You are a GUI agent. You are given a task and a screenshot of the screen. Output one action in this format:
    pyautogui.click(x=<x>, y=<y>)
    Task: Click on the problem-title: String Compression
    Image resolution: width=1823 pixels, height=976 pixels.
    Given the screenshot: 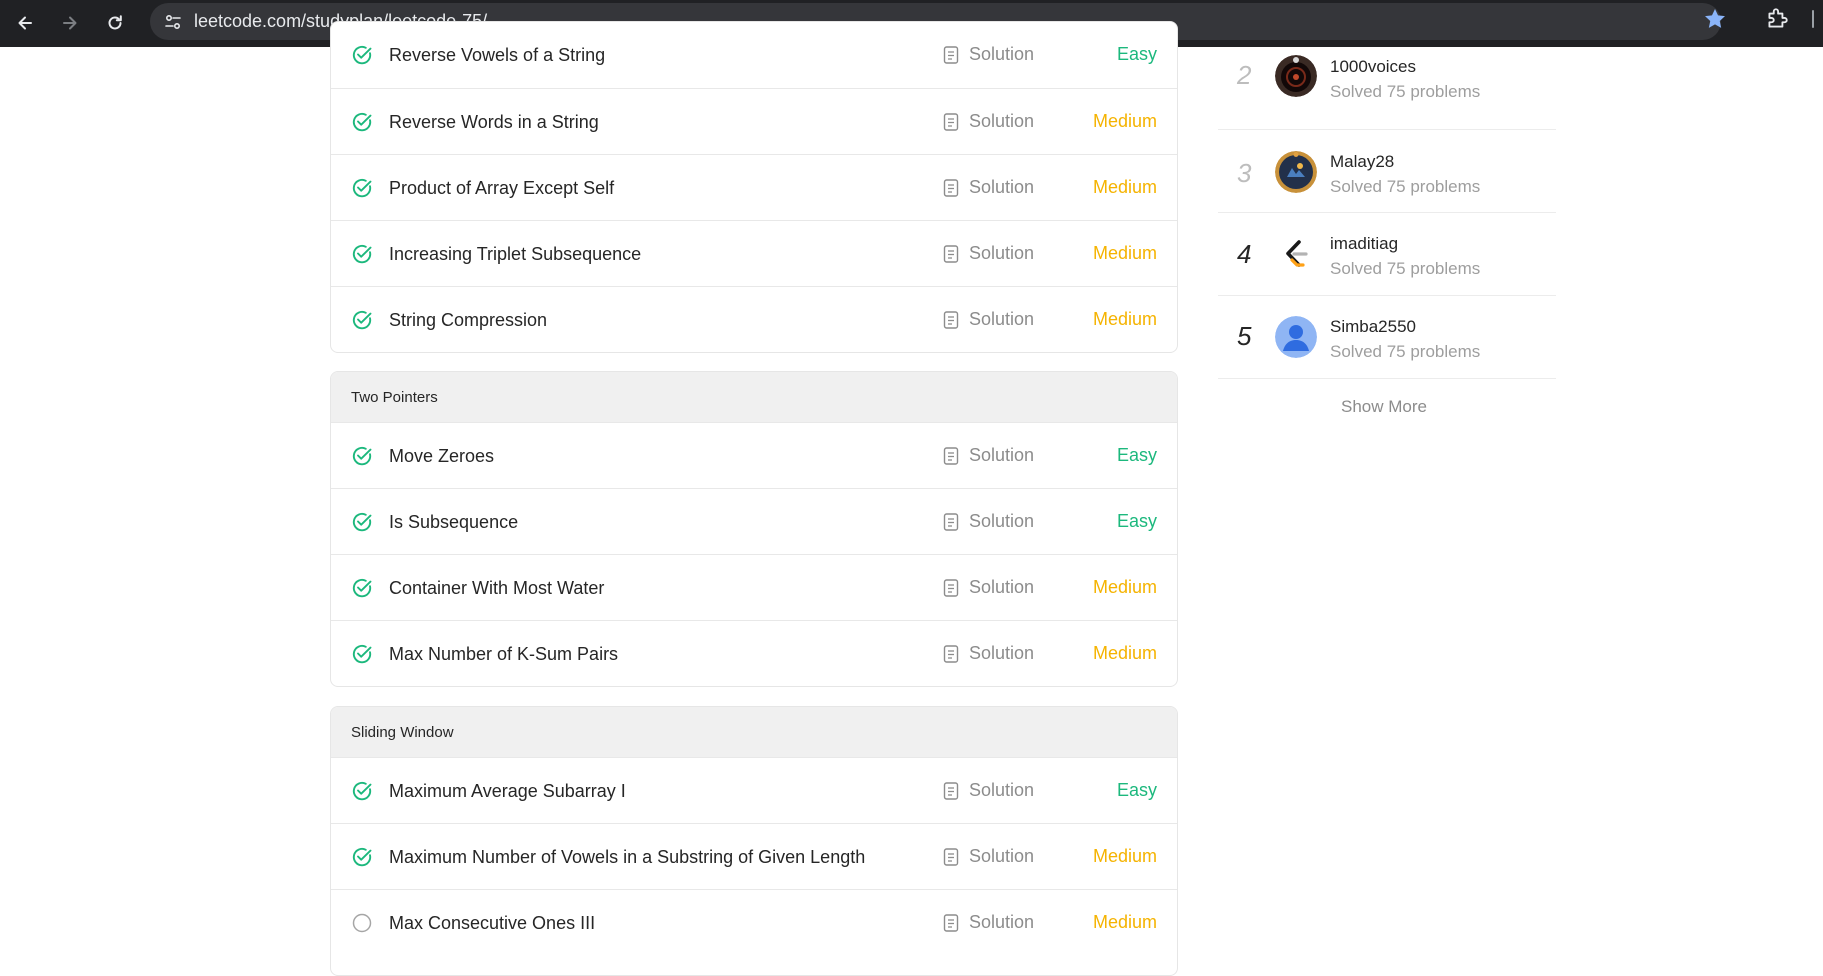 What is the action you would take?
    pyautogui.click(x=468, y=320)
    